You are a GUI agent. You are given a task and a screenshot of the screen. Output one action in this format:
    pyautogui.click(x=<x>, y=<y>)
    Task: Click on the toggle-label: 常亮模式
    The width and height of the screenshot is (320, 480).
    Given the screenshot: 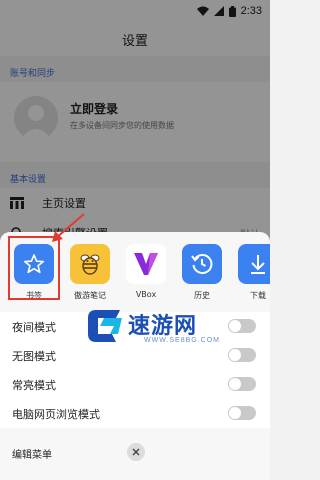 What is the action you would take?
    pyautogui.click(x=34, y=385)
    